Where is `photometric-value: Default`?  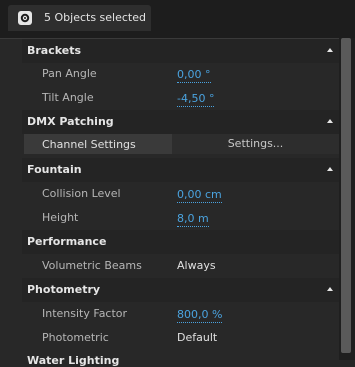 photometric-value: Default is located at coordinates (197, 337).